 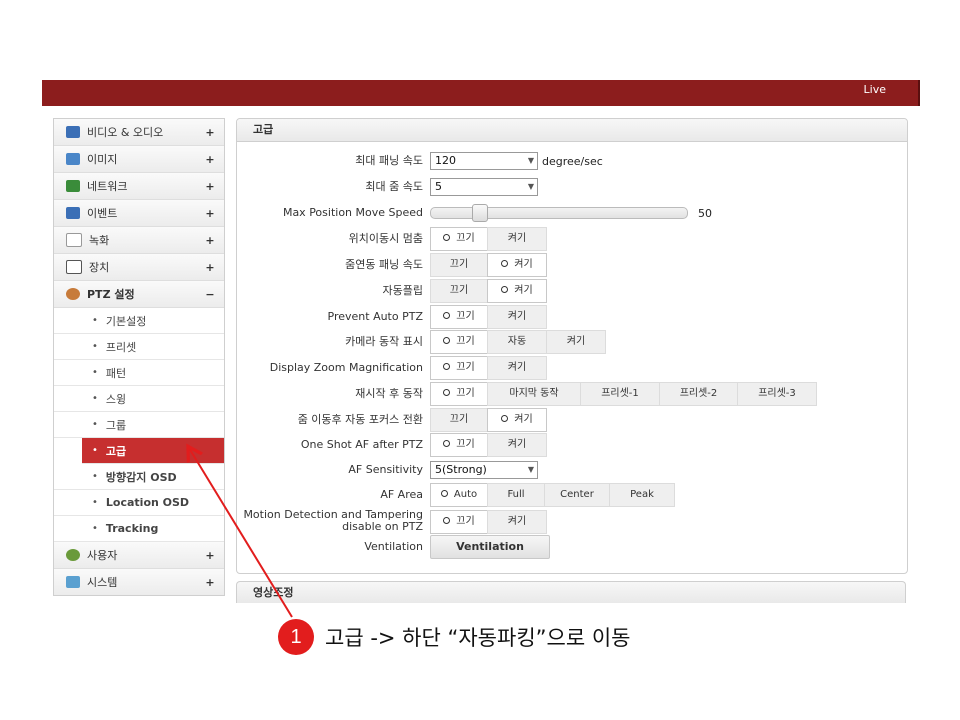 What do you see at coordinates (484, 470) in the screenshot?
I see `af-sensitivity-select: 5(Strong) ▼` at bounding box center [484, 470].